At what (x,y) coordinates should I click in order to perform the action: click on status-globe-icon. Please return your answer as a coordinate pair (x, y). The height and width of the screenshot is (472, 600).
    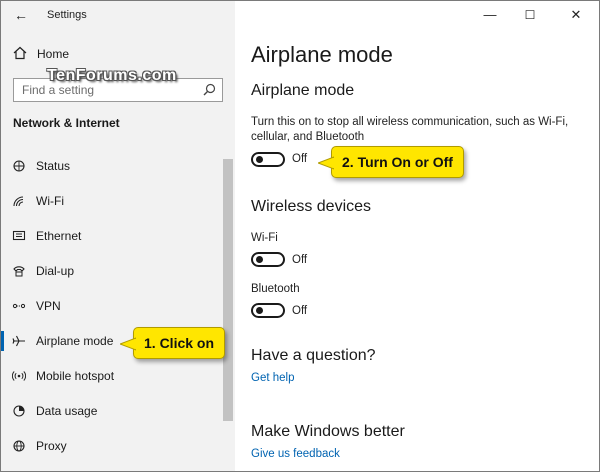
    Looking at the image, I should click on (19, 166).